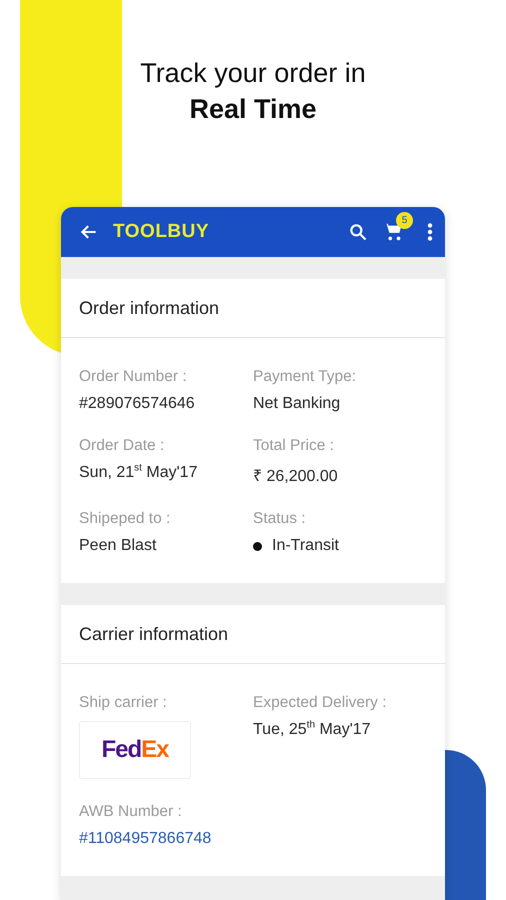 The image size is (506, 900). What do you see at coordinates (123, 703) in the screenshot?
I see `field-label: Ship carrier :` at bounding box center [123, 703].